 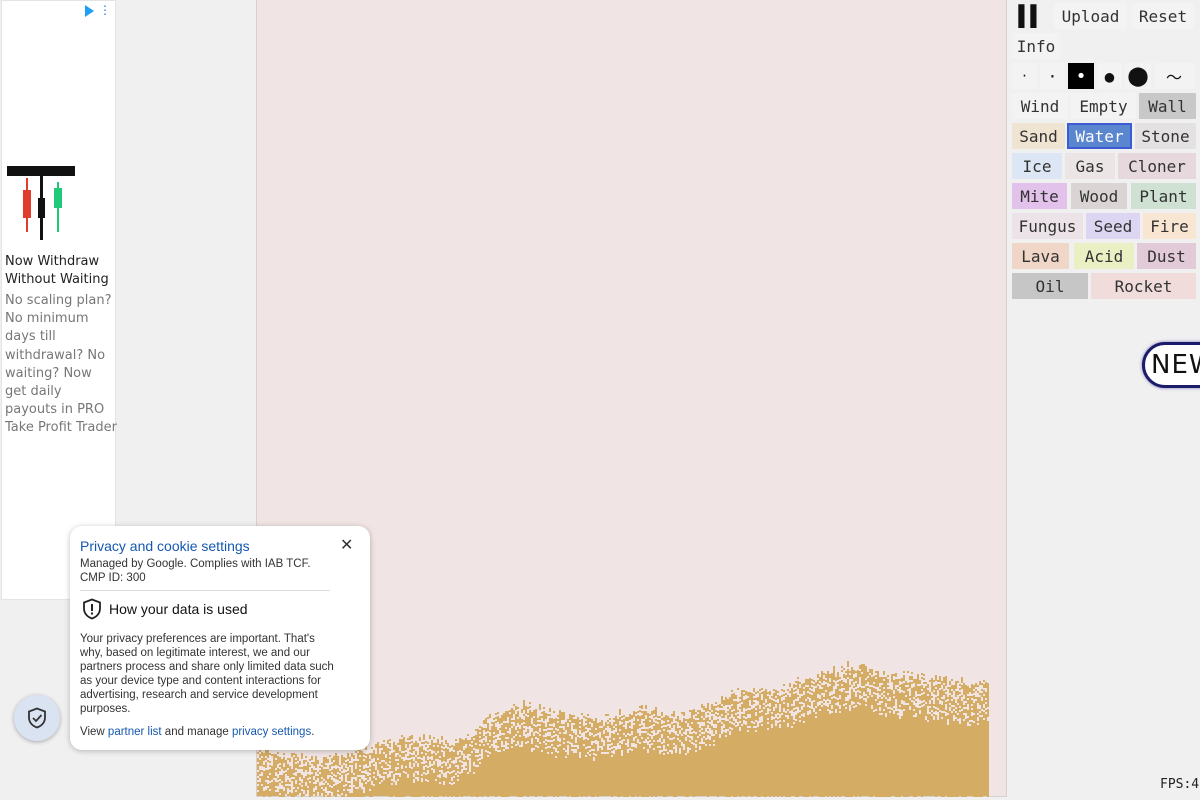 I want to click on privacy-settings-link: privacy settings, so click(x=271, y=732).